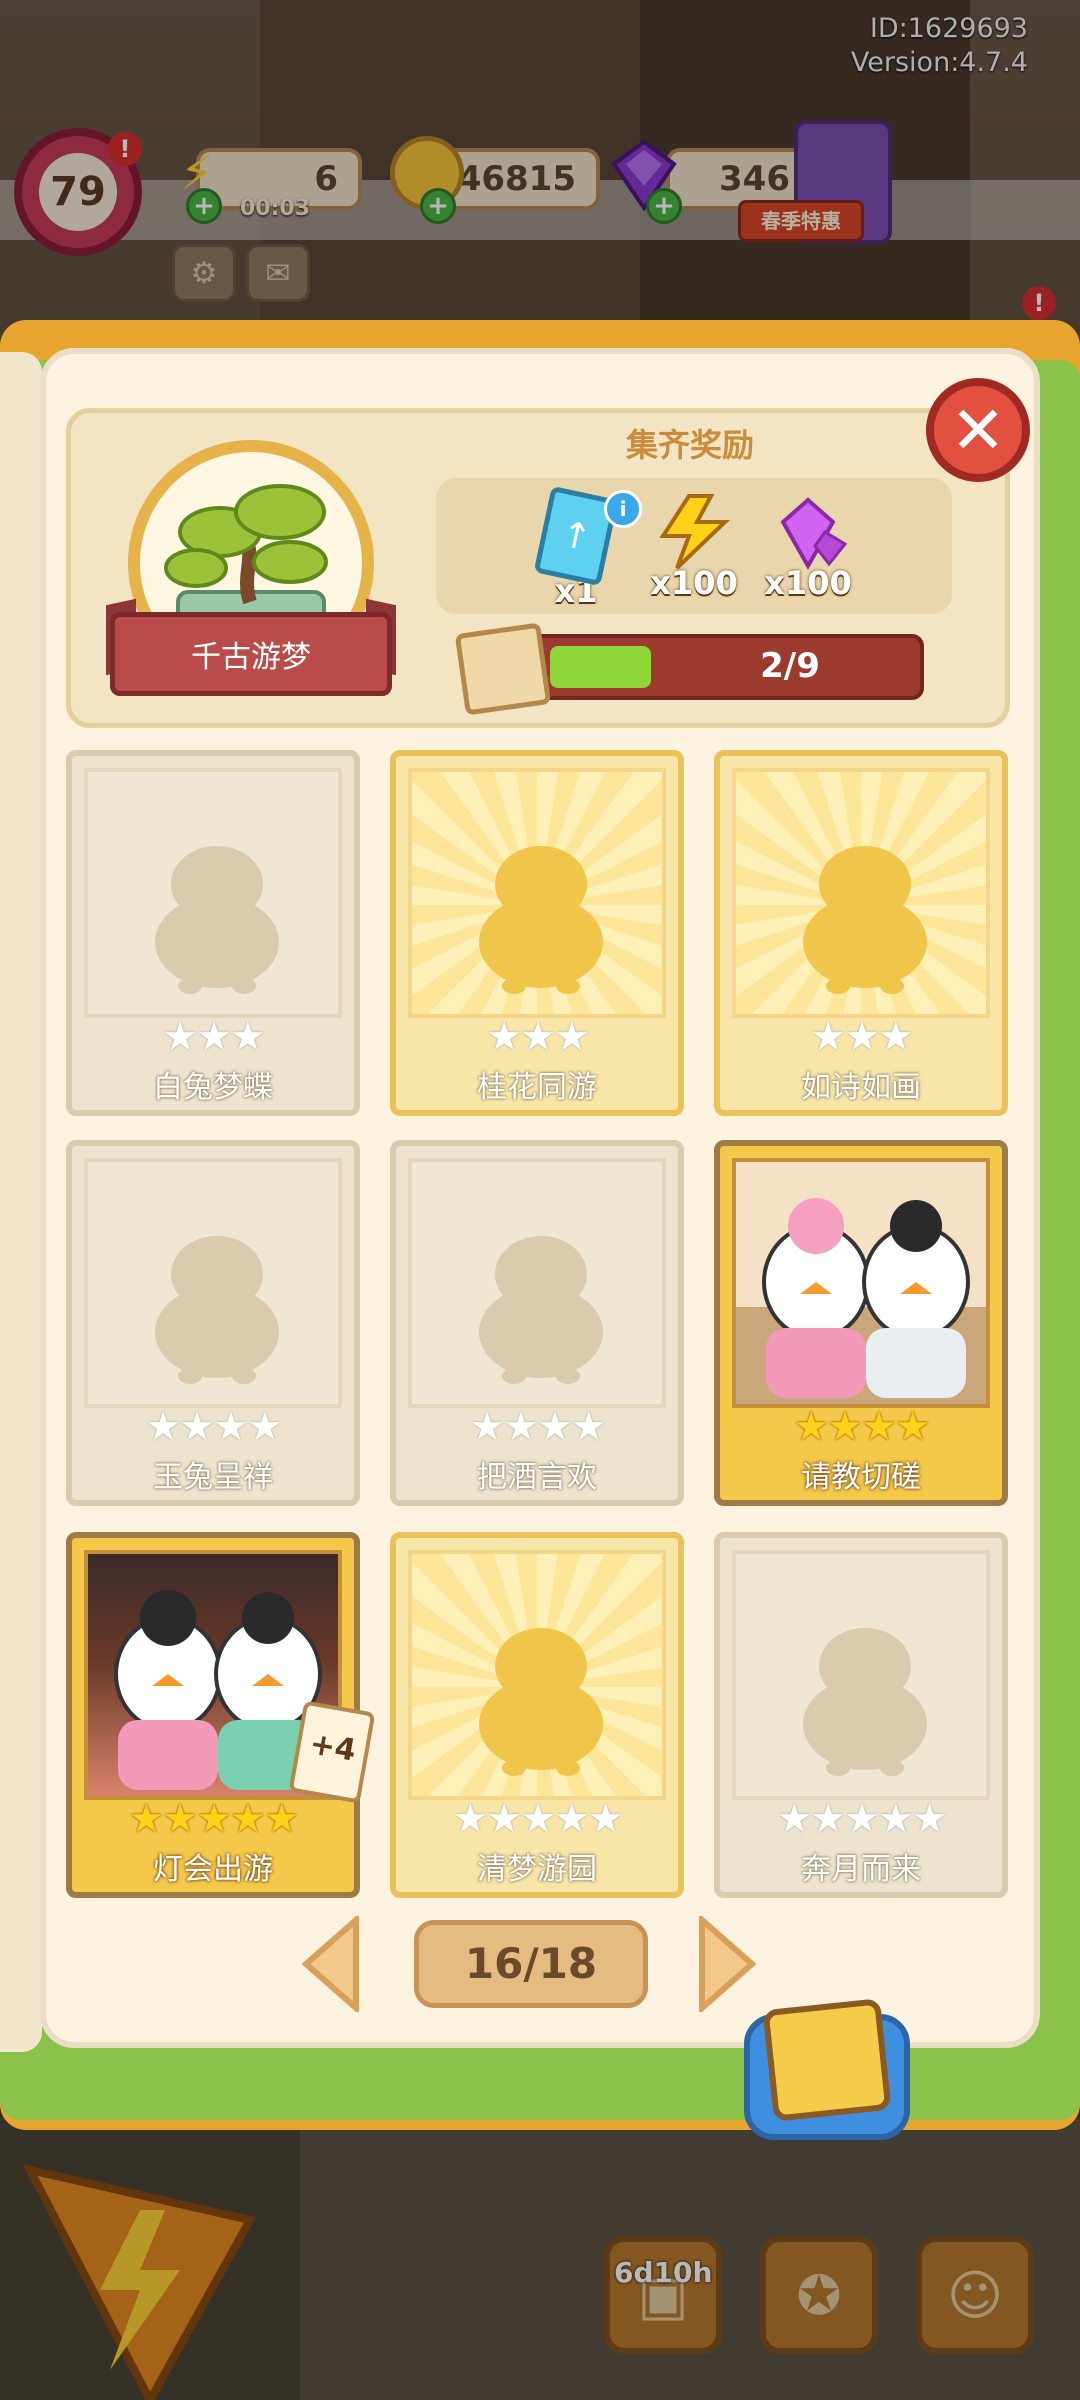  Describe the element at coordinates (221, 1715) in the screenshot. I see `collection-card: ★★★★★ 灯会出游 +4` at that location.